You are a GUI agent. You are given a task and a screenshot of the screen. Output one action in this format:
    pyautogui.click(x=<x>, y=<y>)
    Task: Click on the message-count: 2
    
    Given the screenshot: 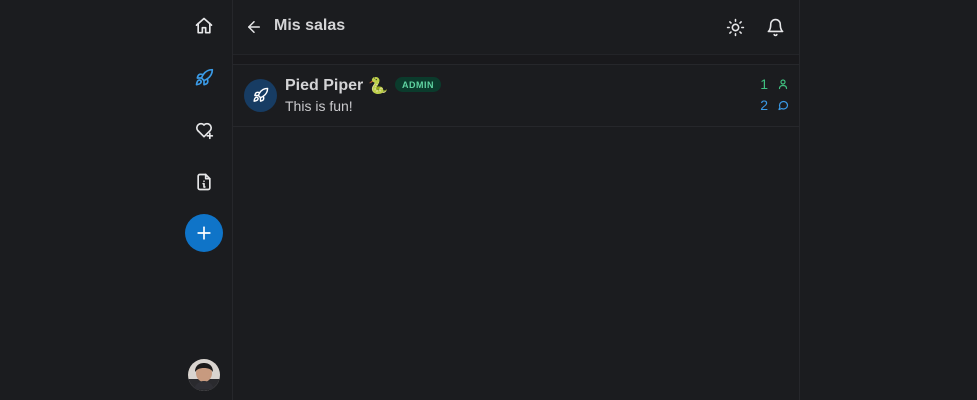 What is the action you would take?
    pyautogui.click(x=774, y=105)
    